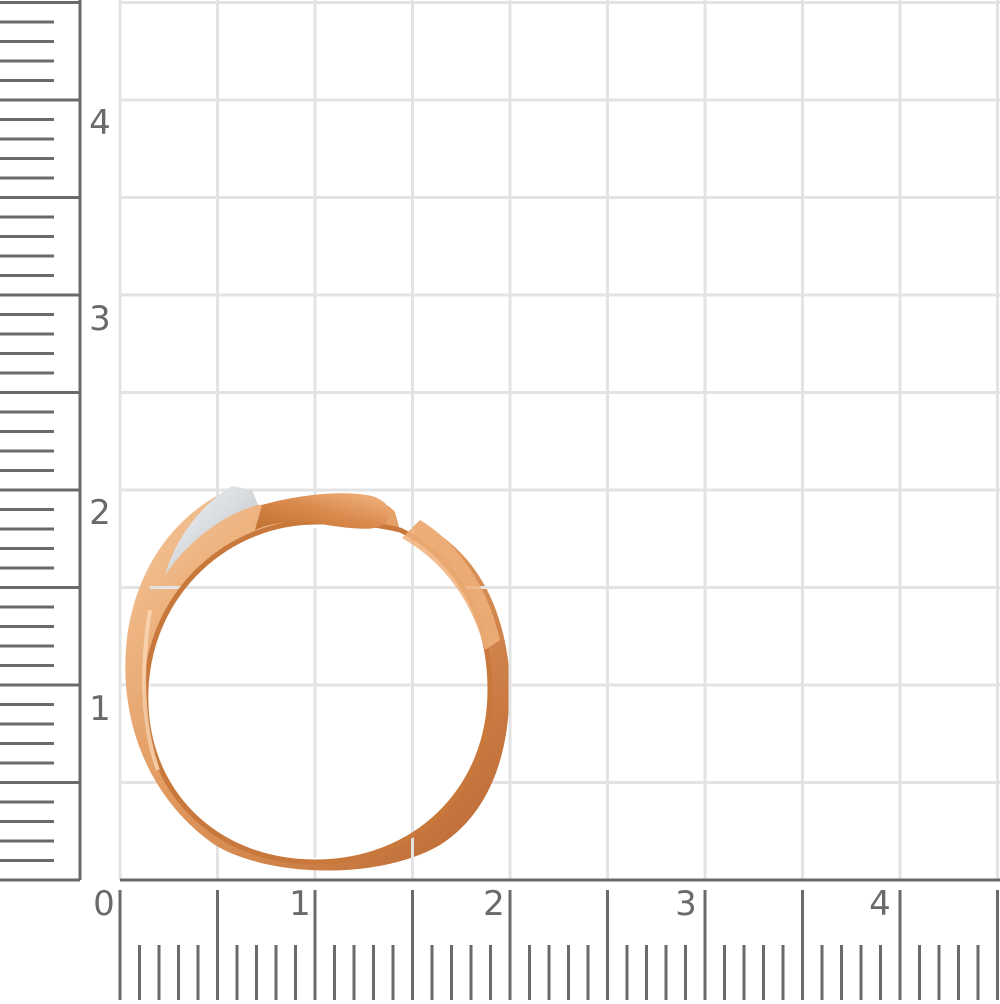  I want to click on vertical-ruler, so click(41, 441).